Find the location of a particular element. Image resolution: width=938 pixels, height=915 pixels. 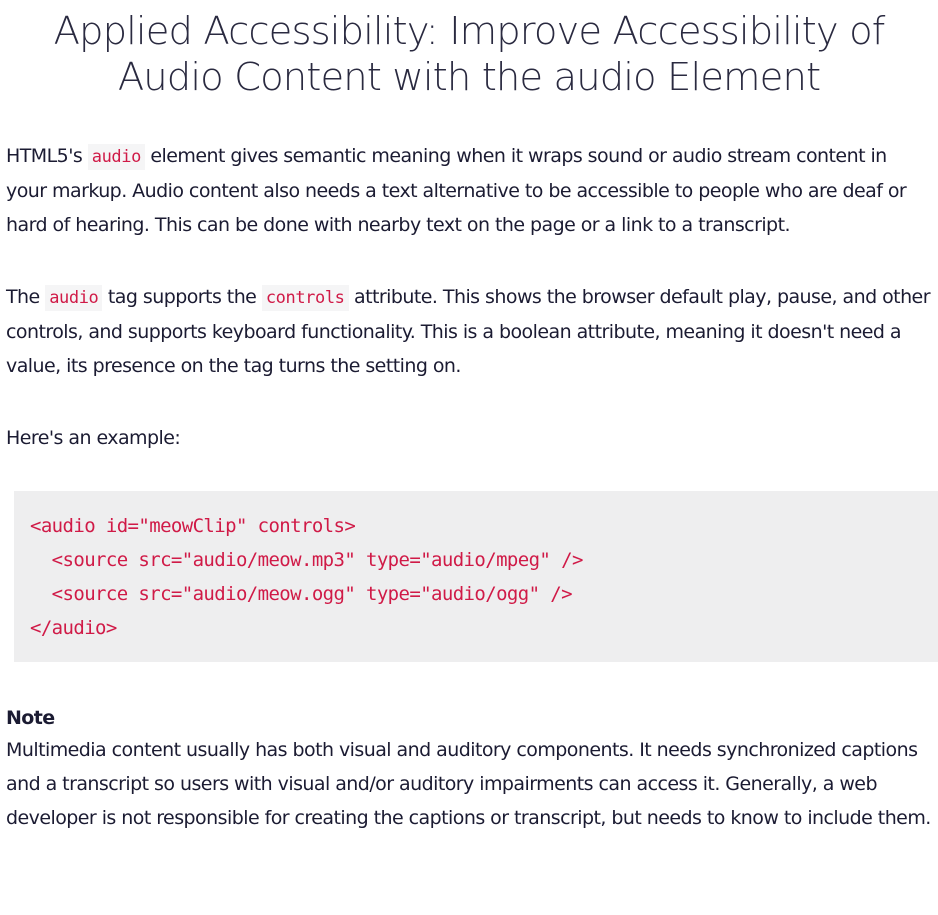

inline-code-audio: audio is located at coordinates (116, 157).